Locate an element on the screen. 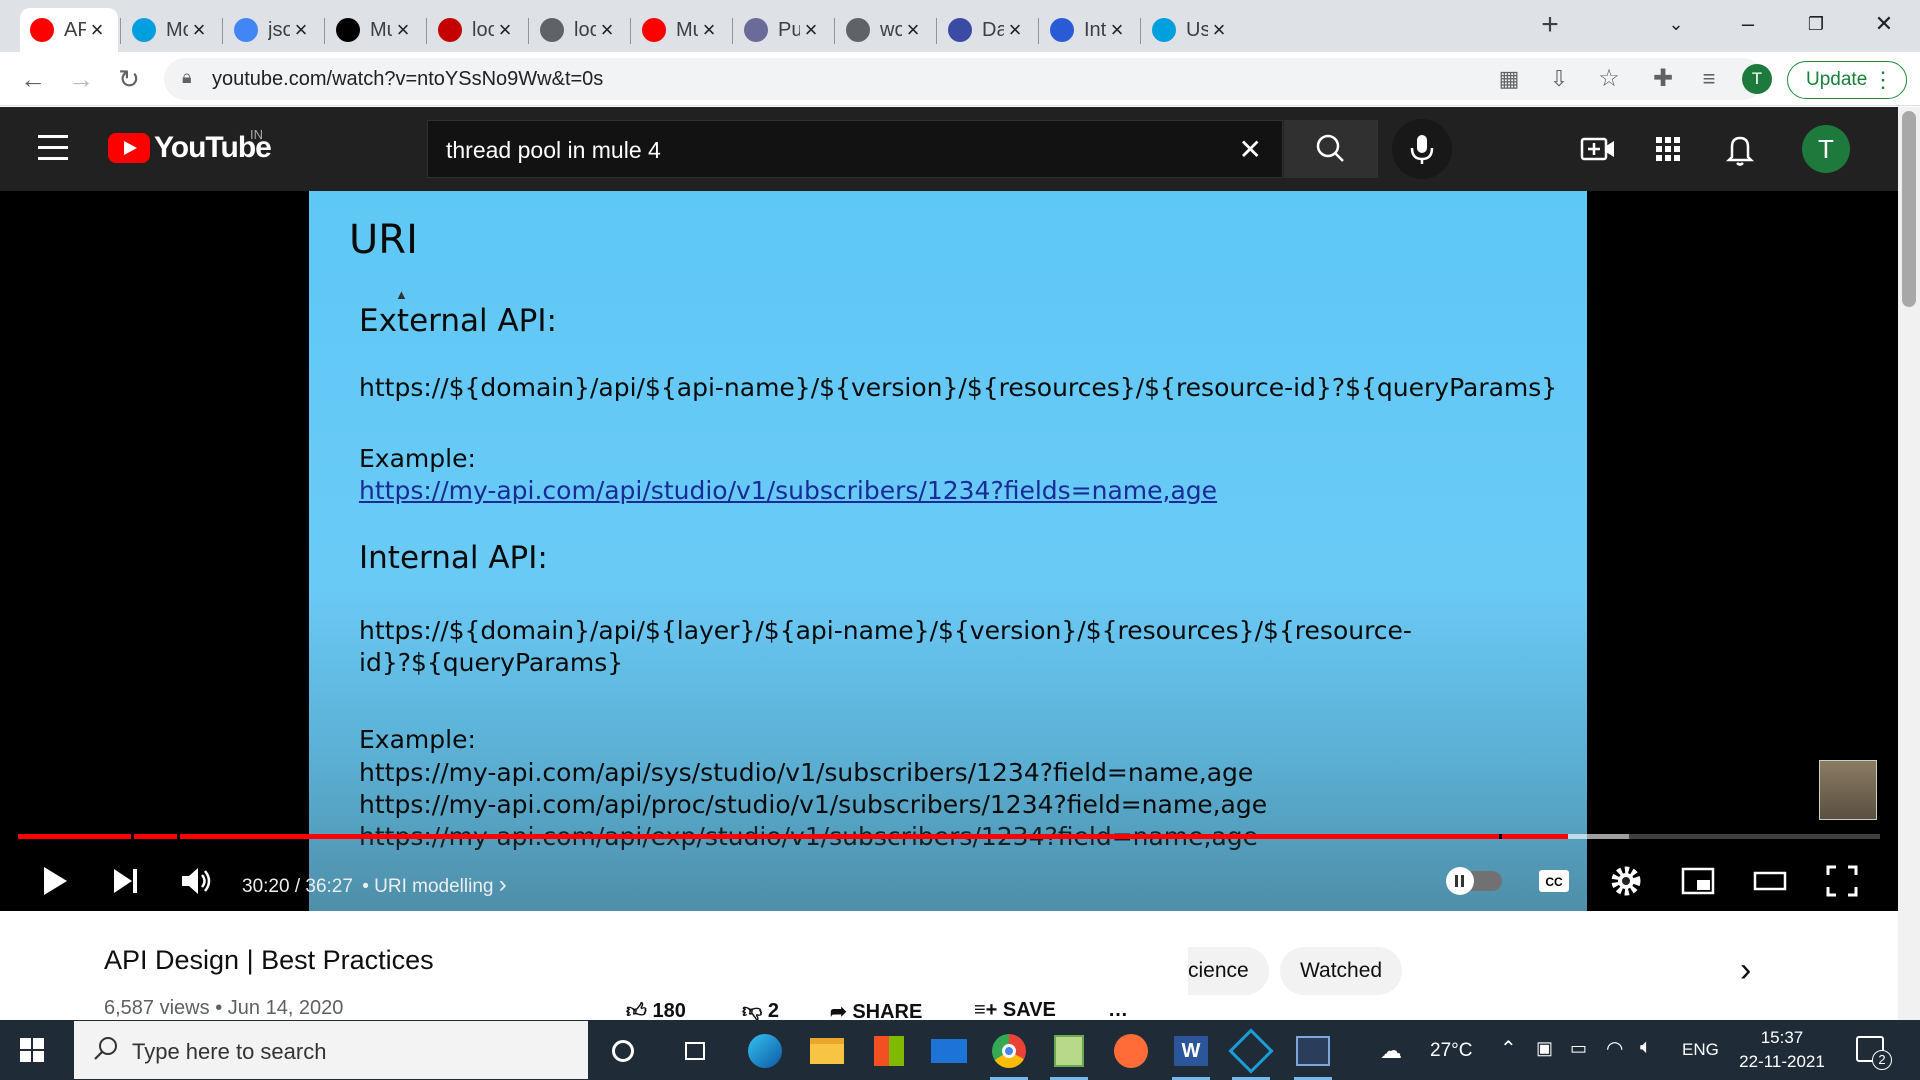 The image size is (1920, 1080). reload-icon: ↻ is located at coordinates (129, 79).